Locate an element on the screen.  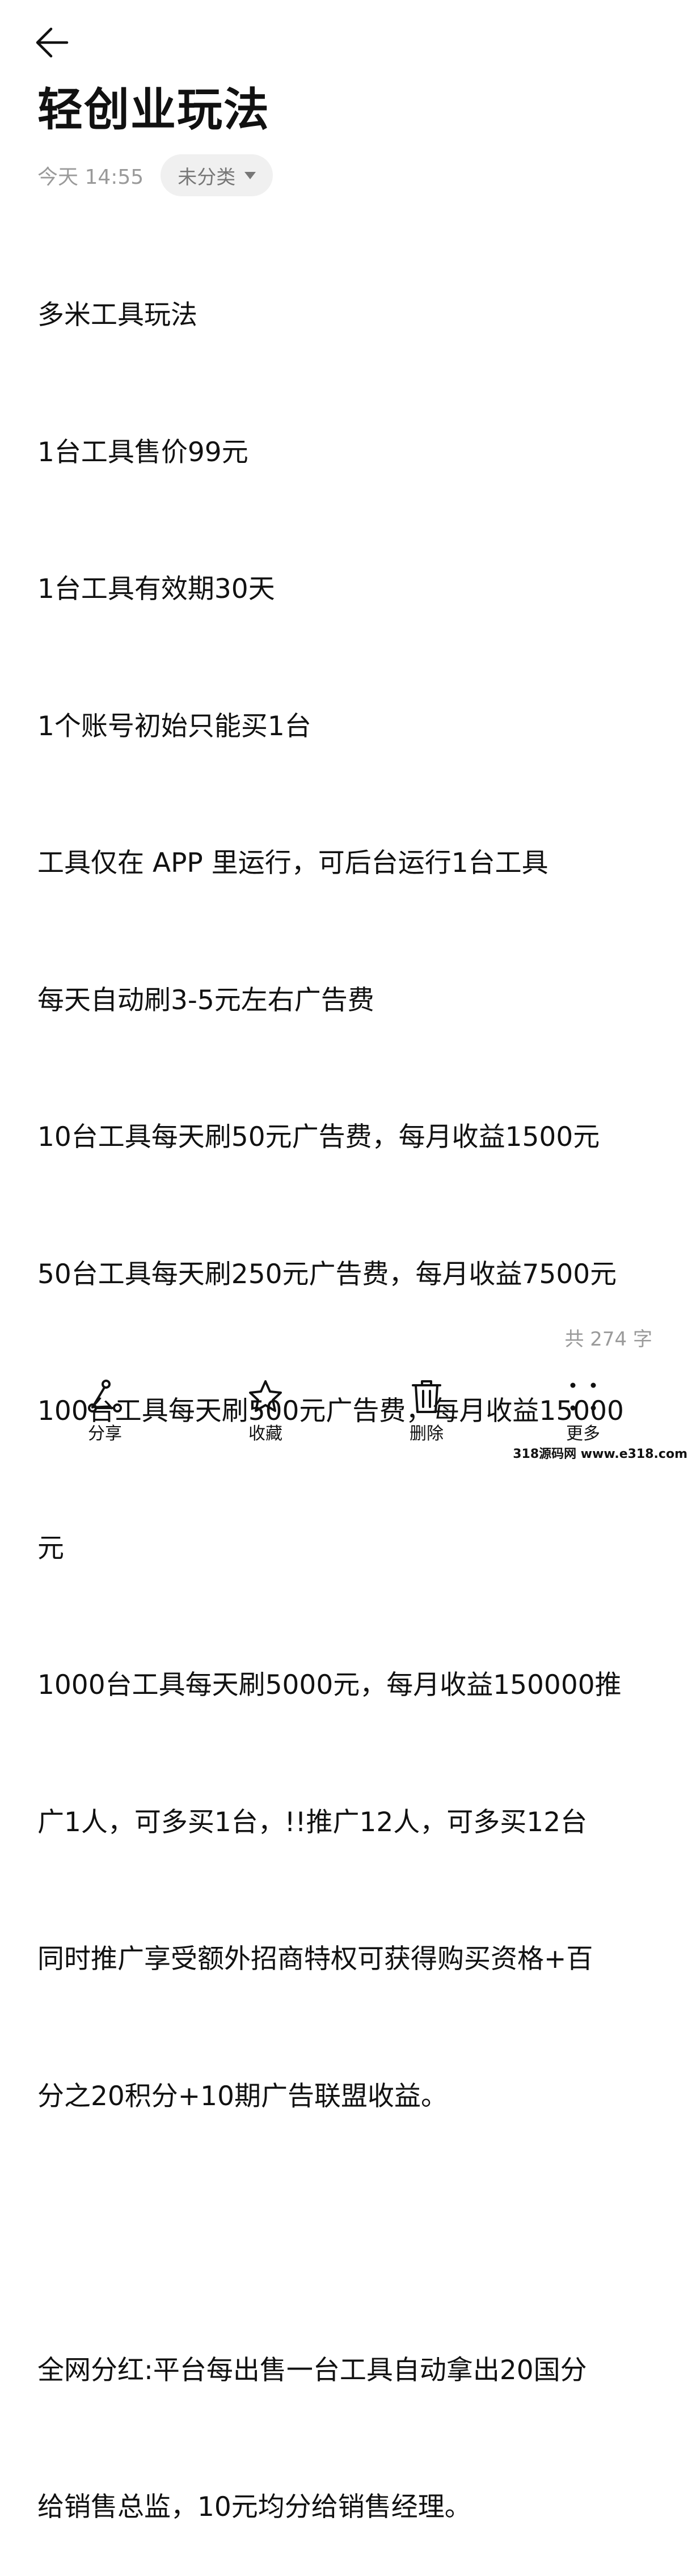
trash-icon is located at coordinates (427, 1396).